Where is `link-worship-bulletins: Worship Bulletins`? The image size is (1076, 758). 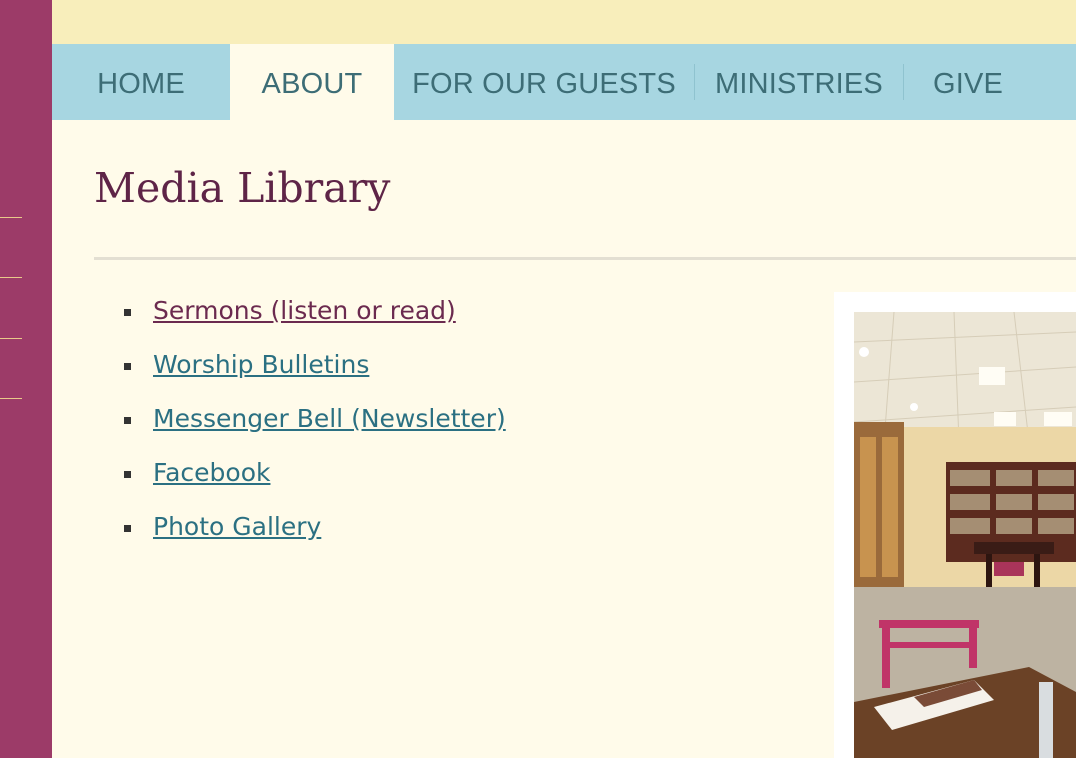
link-worship-bulletins: Worship Bulletins is located at coordinates (261, 364).